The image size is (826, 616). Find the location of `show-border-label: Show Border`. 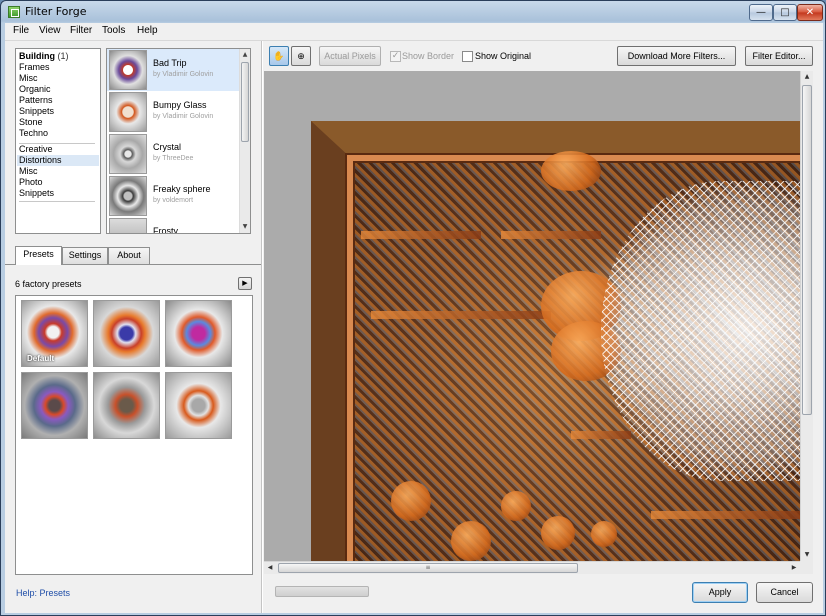

show-border-label: Show Border is located at coordinates (428, 56).